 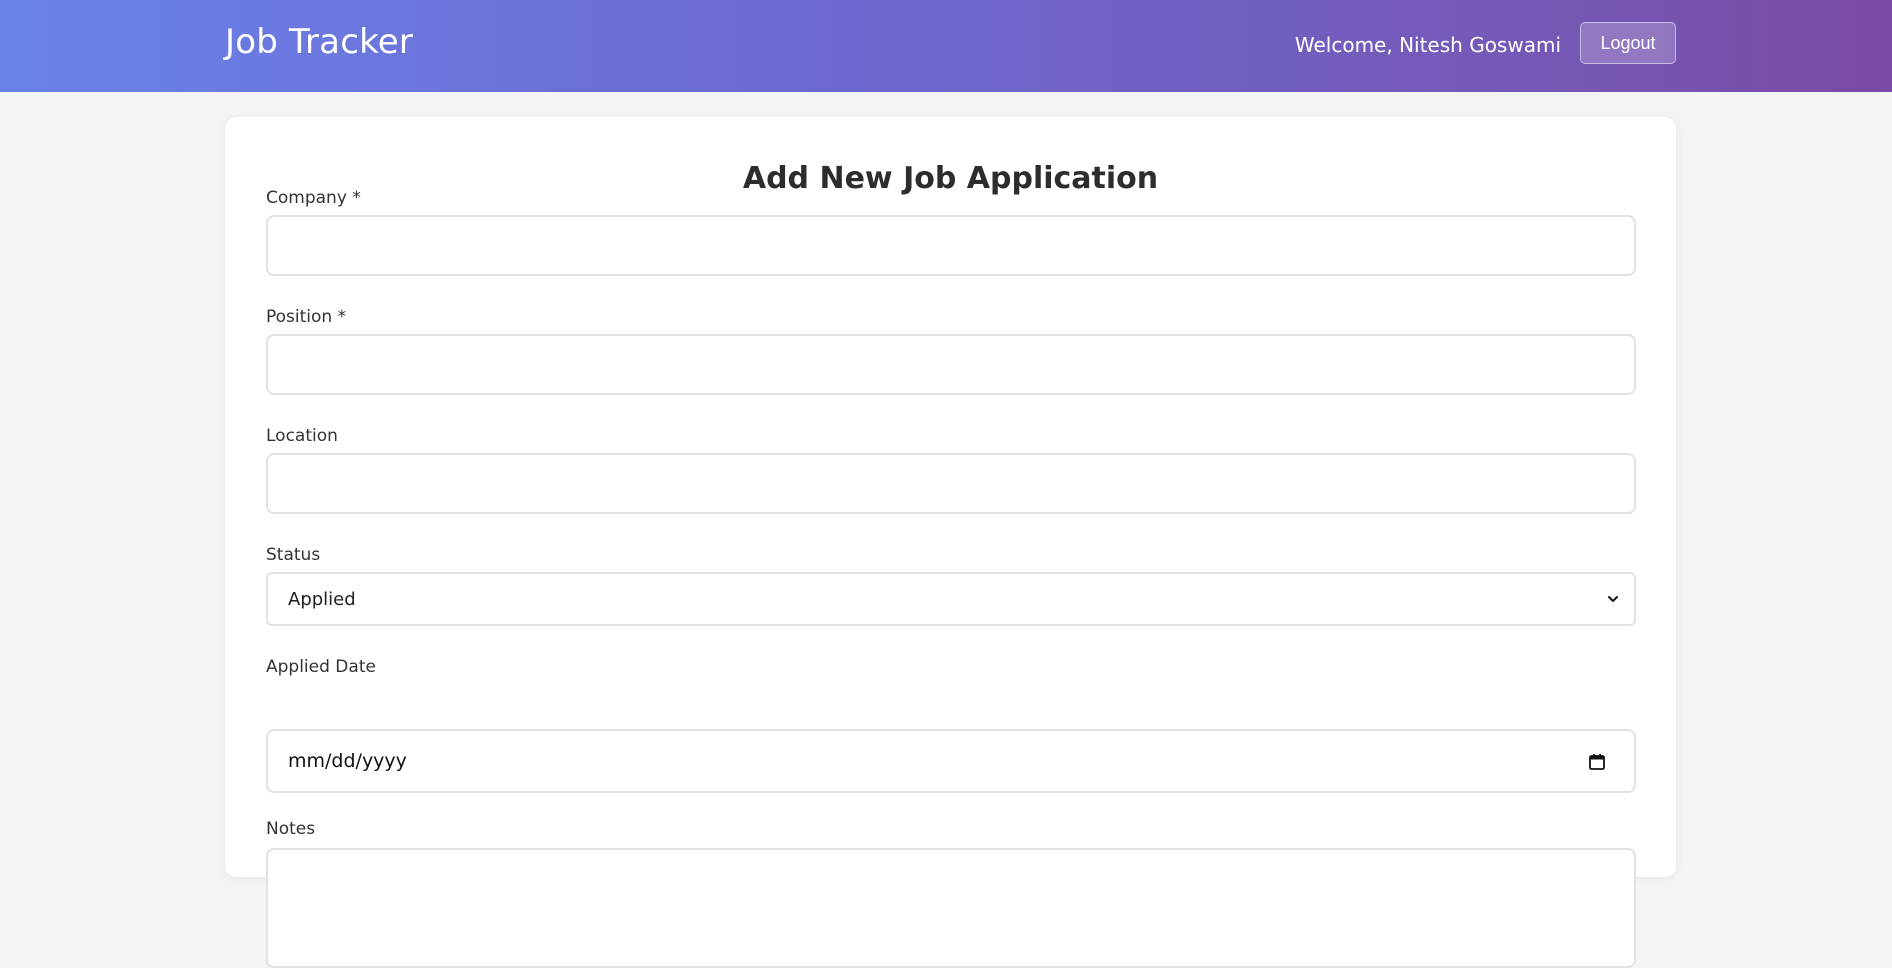 What do you see at coordinates (950, 178) in the screenshot?
I see `form-title: Add New Job Application` at bounding box center [950, 178].